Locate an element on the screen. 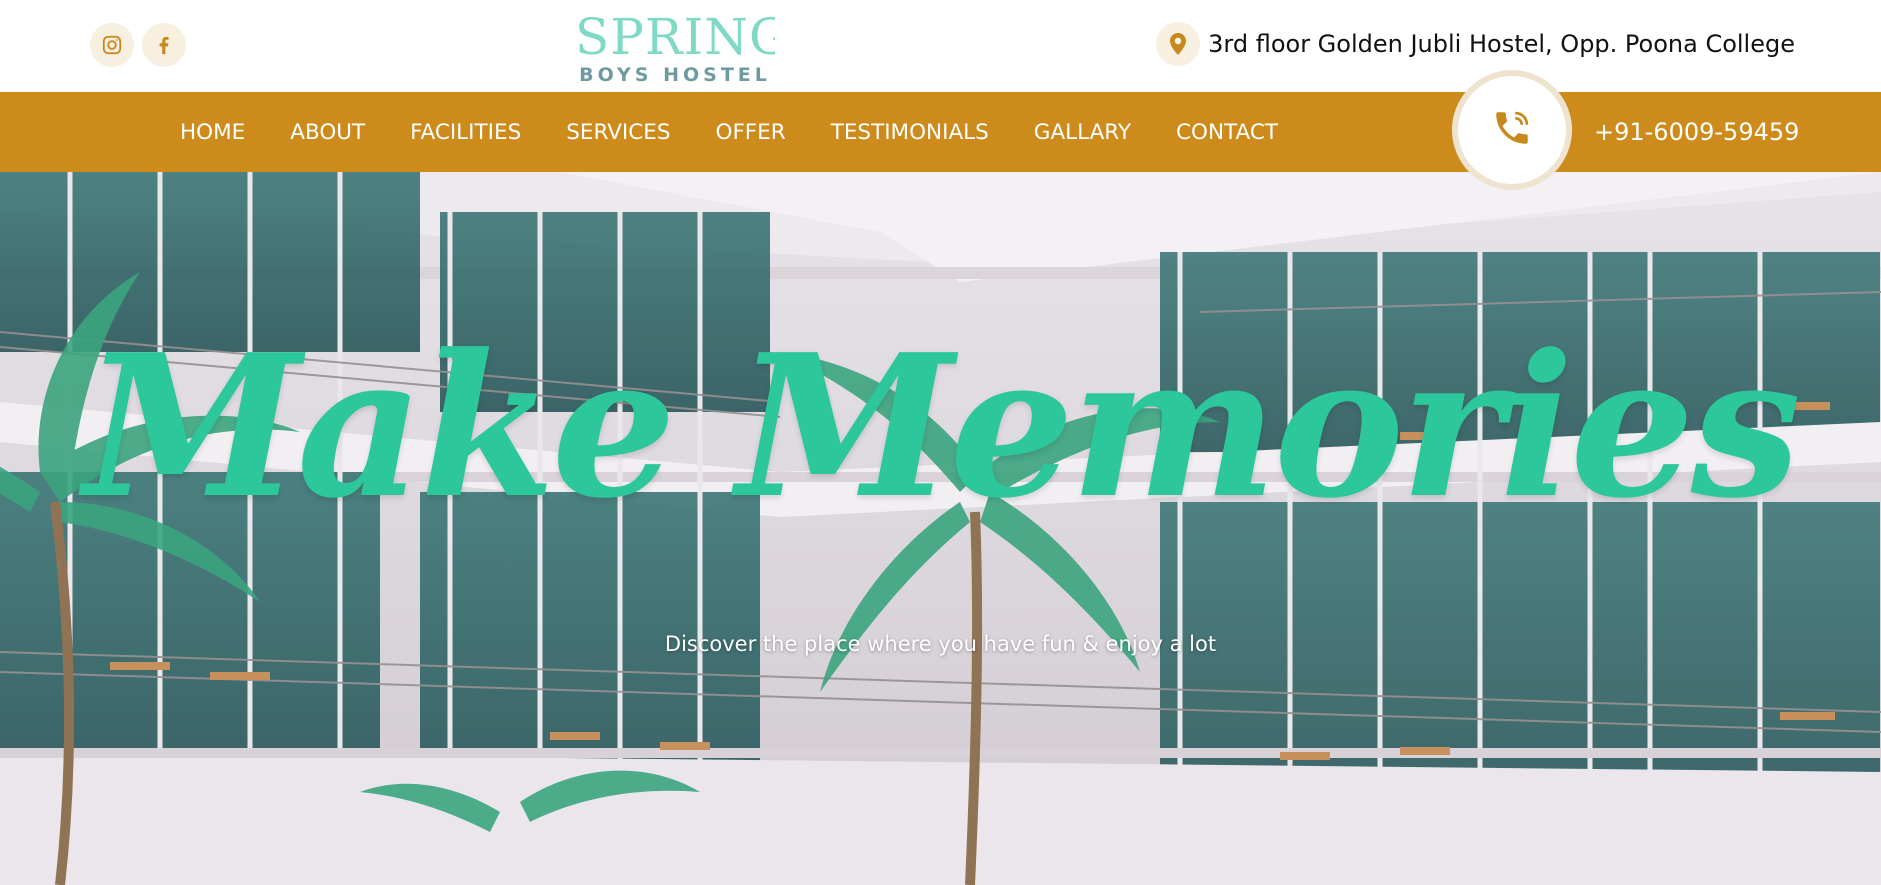 The height and width of the screenshot is (885, 1881). call-button is located at coordinates (1512, 130).